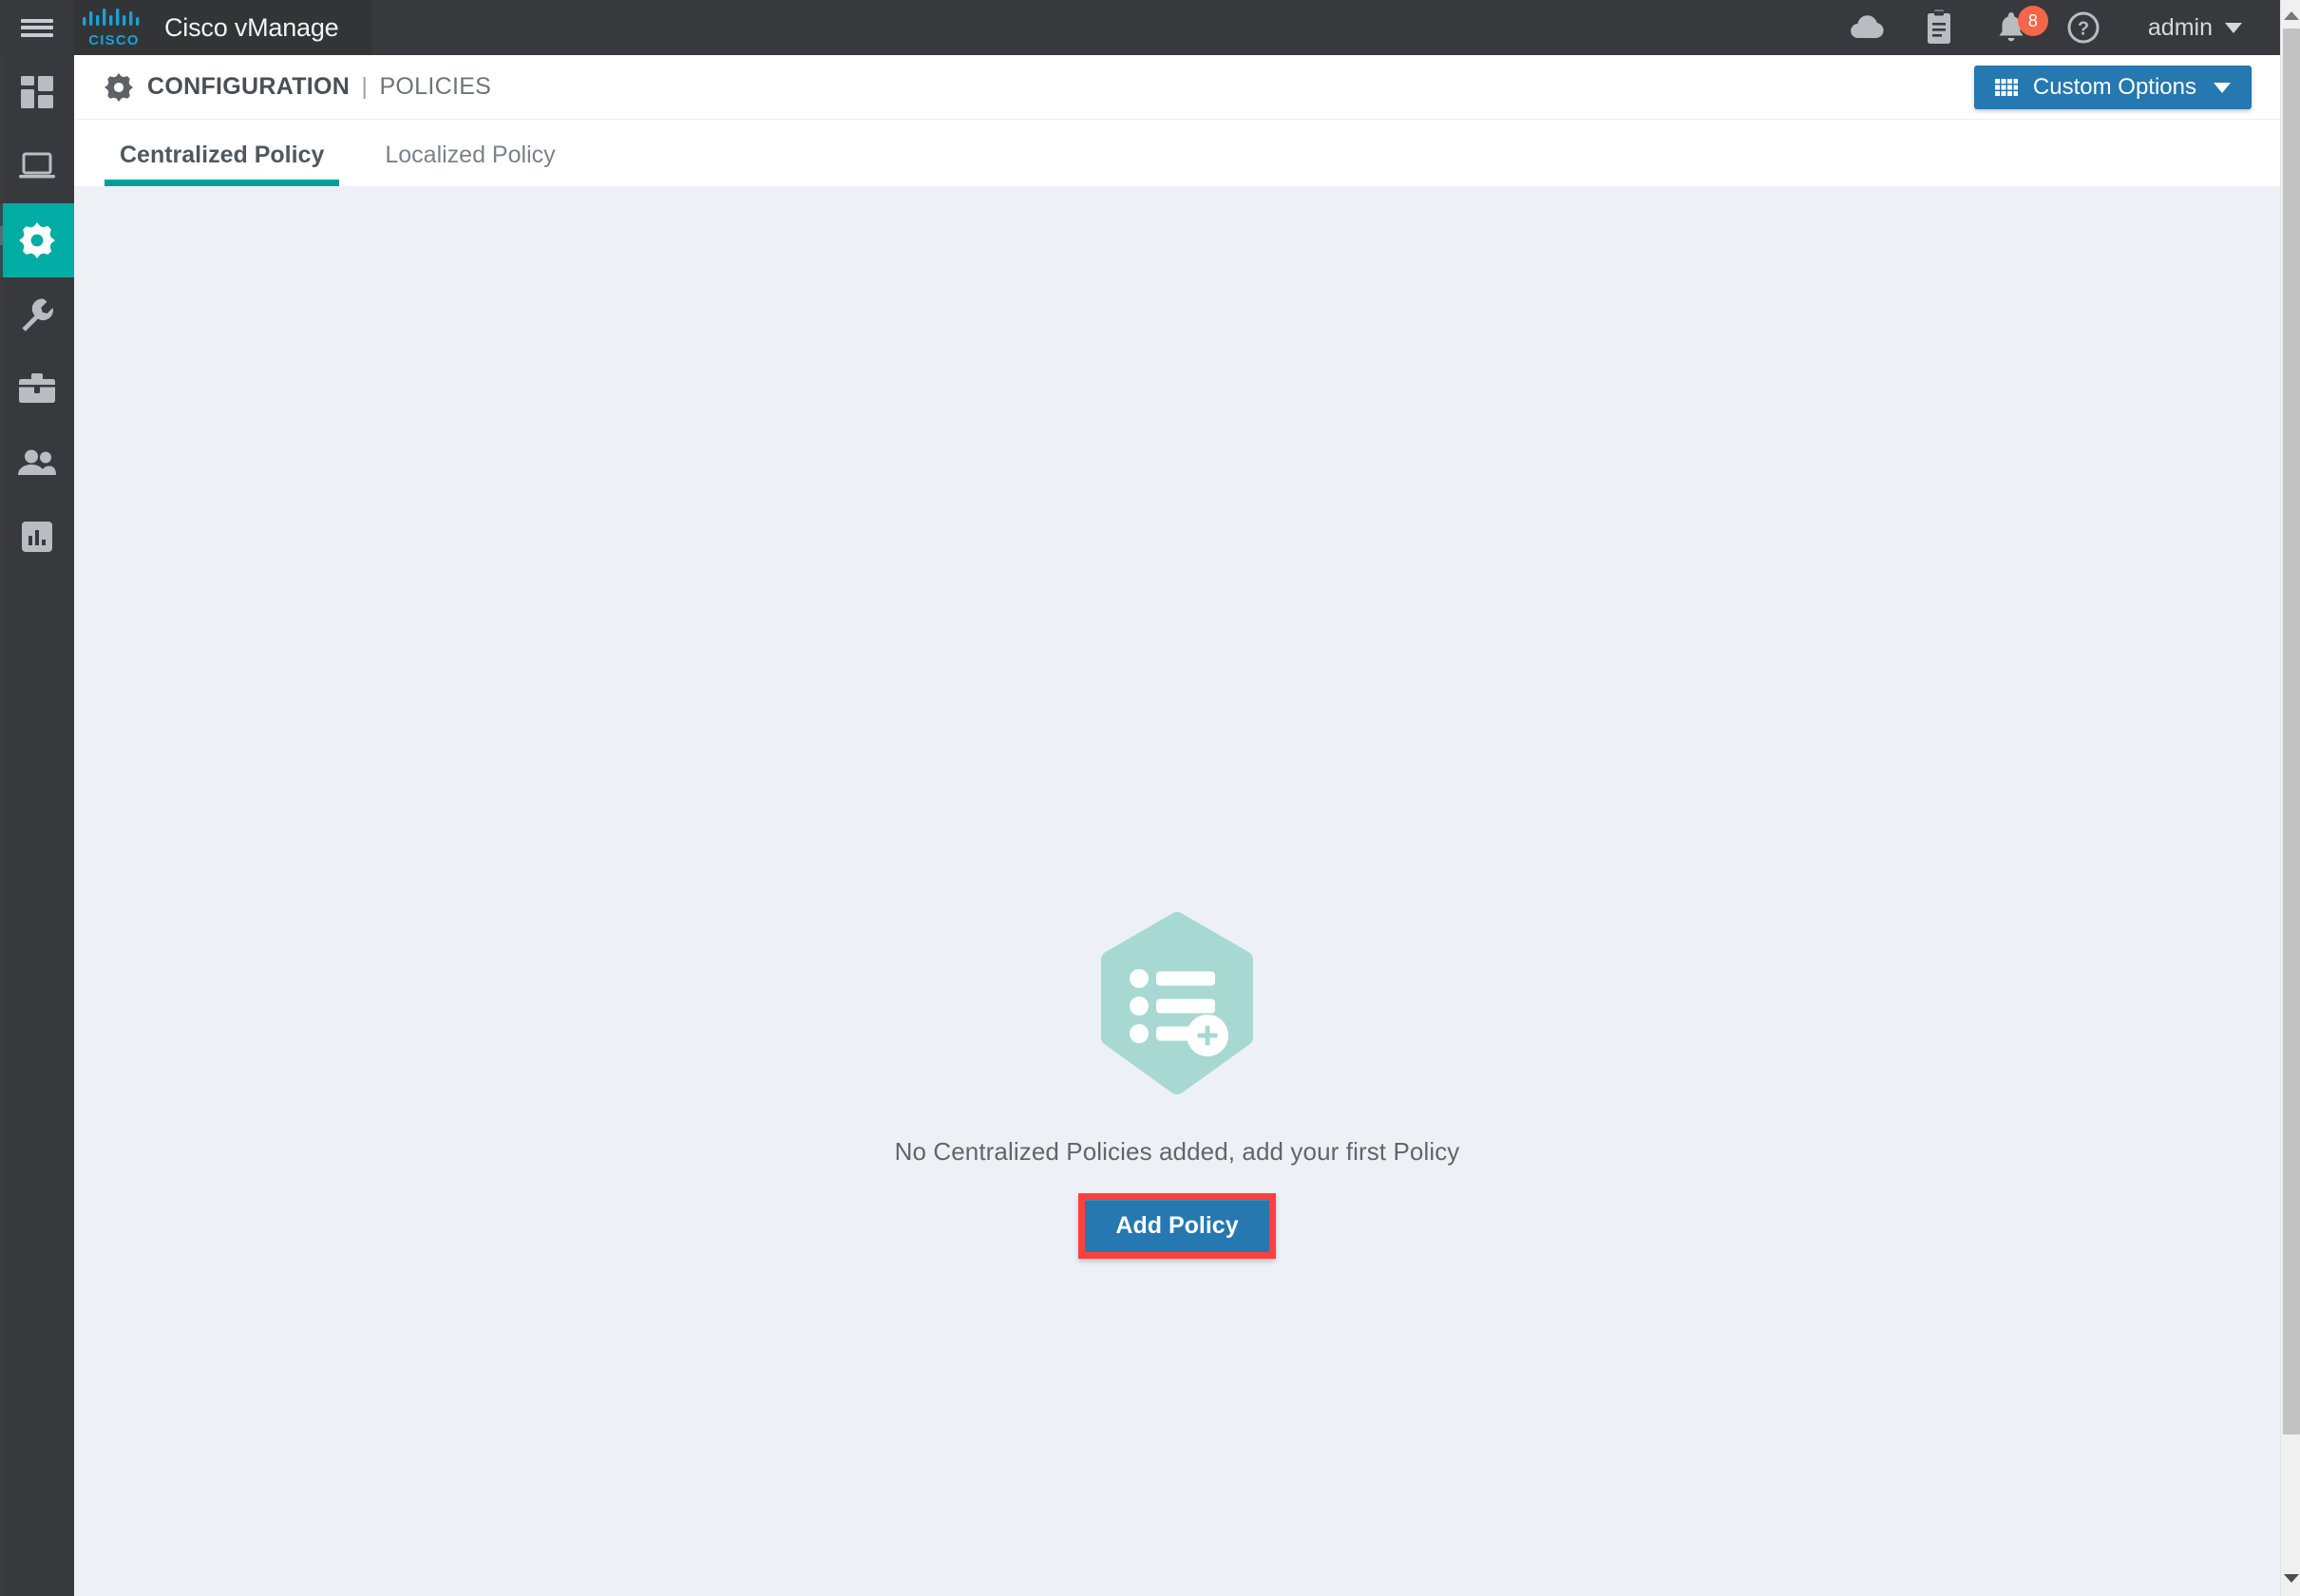 Image resolution: width=2300 pixels, height=1596 pixels. Describe the element at coordinates (1177, 153) in the screenshot. I see `policy-tabs: Centralized Policy Localized Policy` at that location.